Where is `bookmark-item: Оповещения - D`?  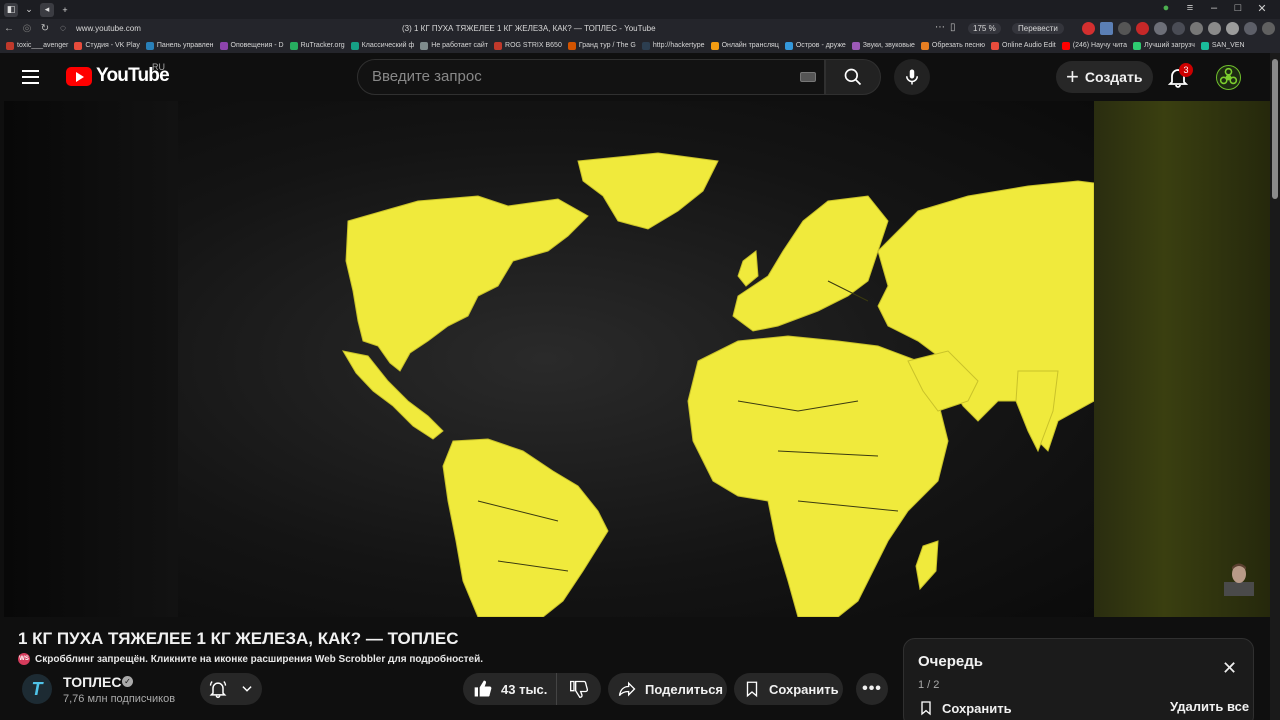 bookmark-item: Оповещения - D is located at coordinates (251, 45).